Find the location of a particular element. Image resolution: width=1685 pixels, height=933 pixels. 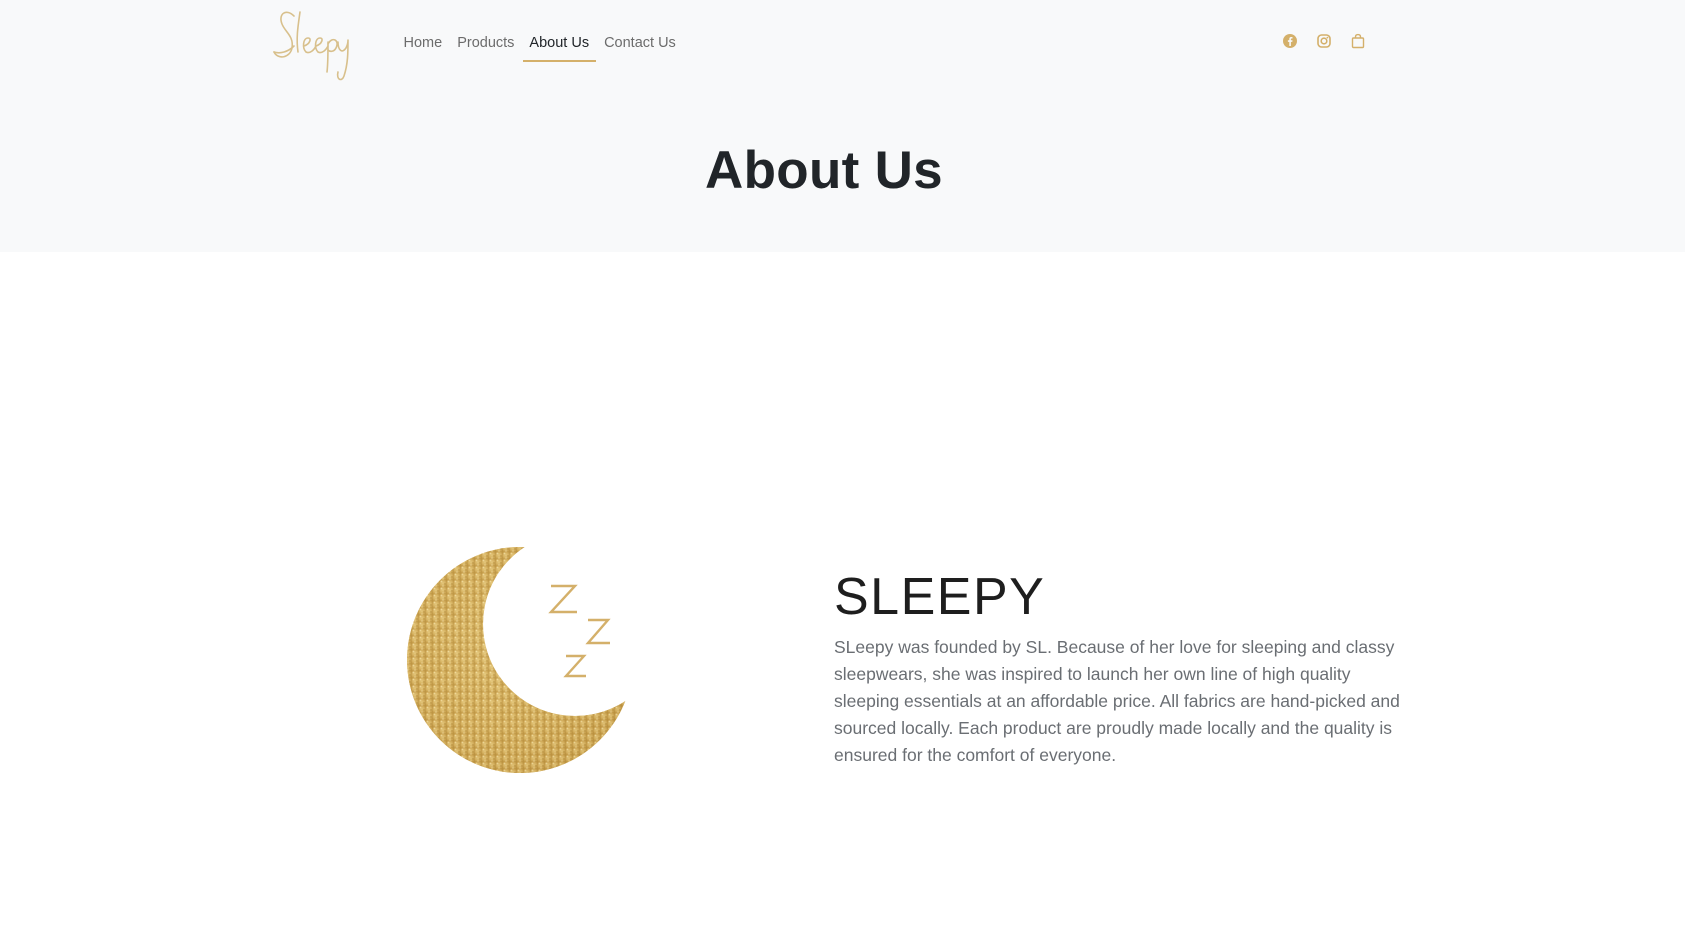

page-title: About Us is located at coordinates (824, 170).